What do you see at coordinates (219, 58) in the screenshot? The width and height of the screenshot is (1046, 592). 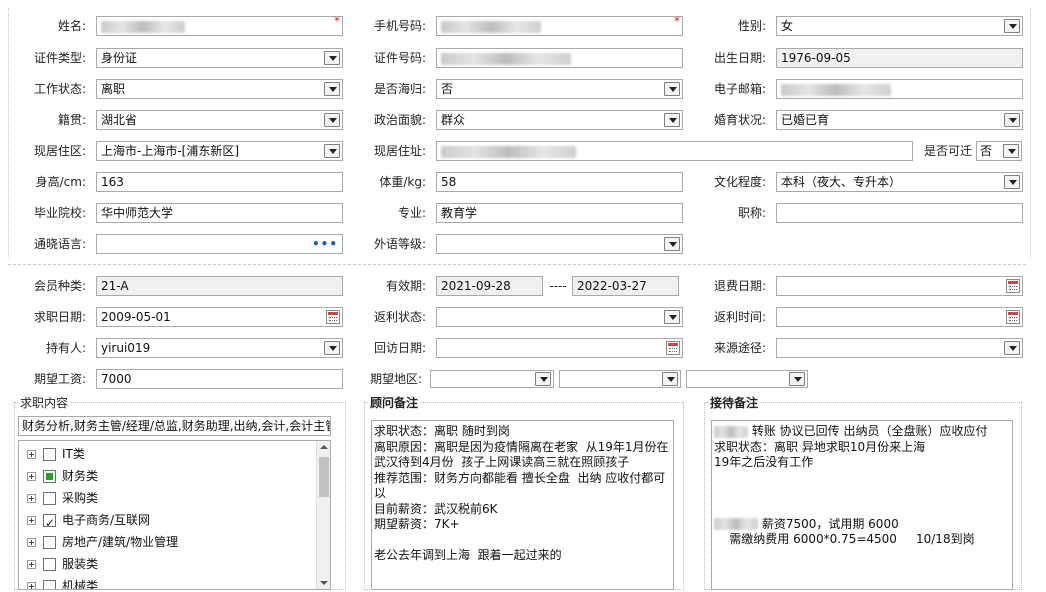 I see `id-type-select: 身份证` at bounding box center [219, 58].